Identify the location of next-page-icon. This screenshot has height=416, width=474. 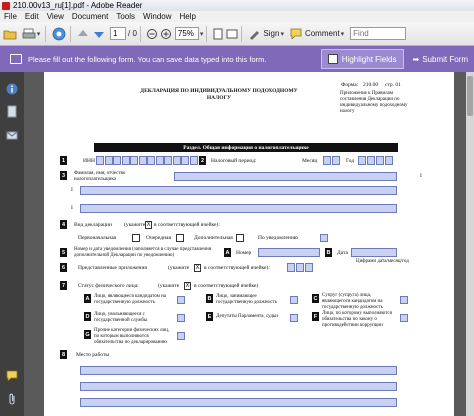
(99, 34).